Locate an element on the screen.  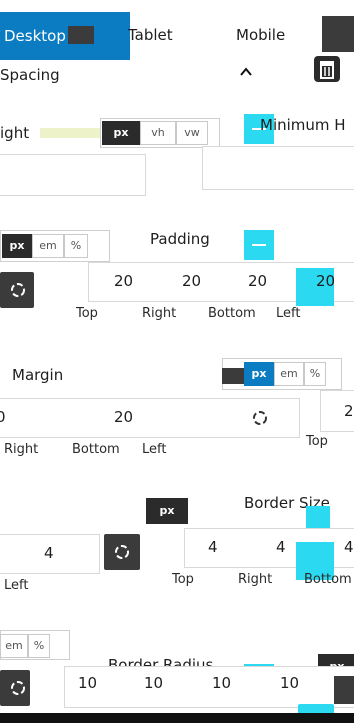
padding-right-input: 20 is located at coordinates (191, 281).